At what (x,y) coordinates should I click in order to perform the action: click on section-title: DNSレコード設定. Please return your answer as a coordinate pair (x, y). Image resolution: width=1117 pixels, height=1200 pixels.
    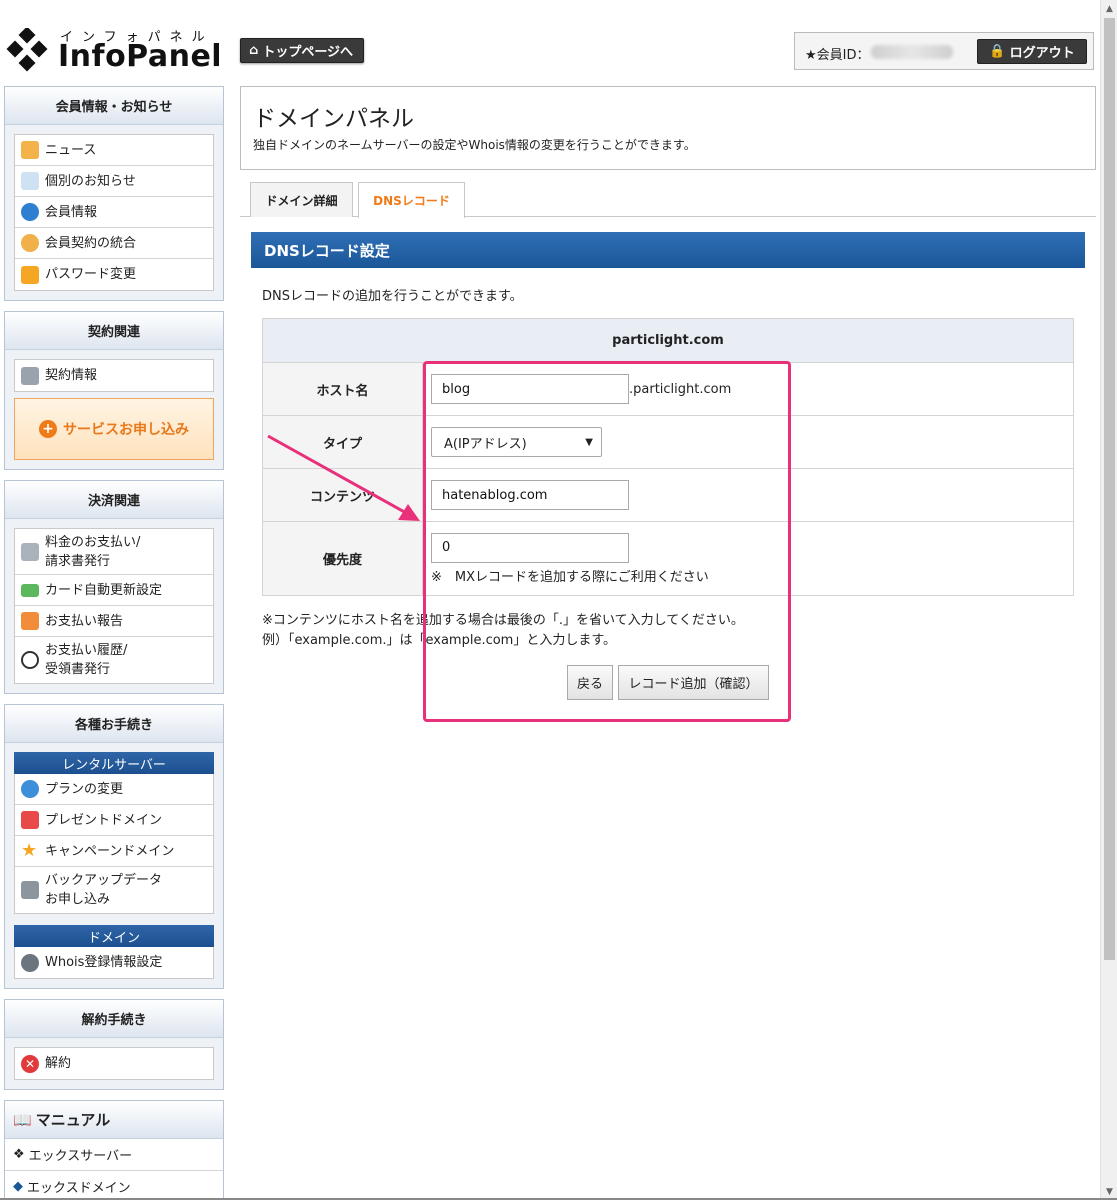
    Looking at the image, I should click on (668, 250).